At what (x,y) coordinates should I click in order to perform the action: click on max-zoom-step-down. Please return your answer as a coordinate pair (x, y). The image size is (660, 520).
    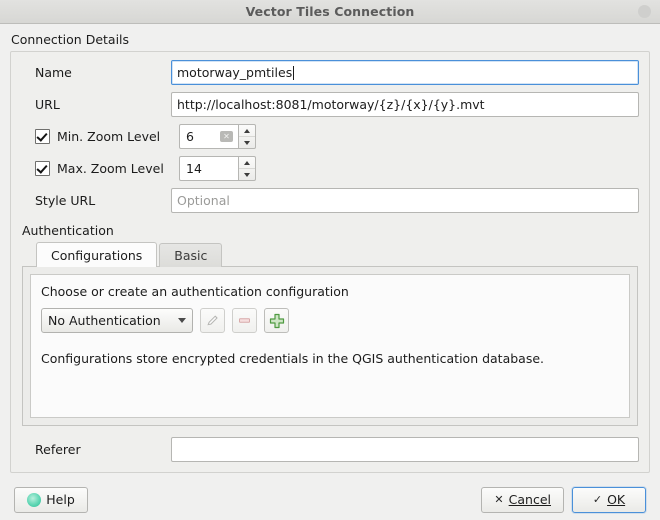
    Looking at the image, I should click on (247, 174).